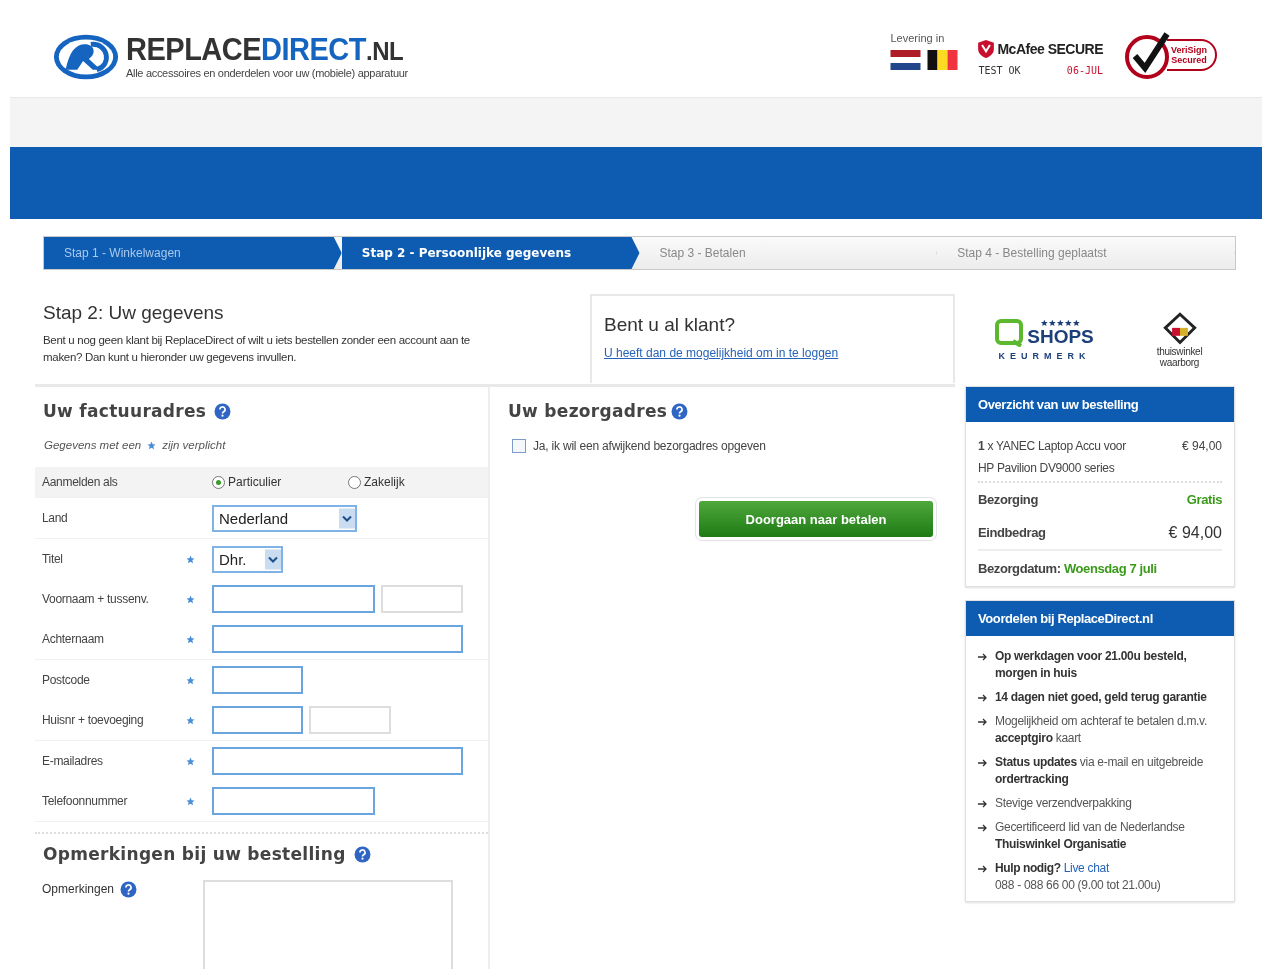 Image resolution: width=1262 pixels, height=969 pixels. Describe the element at coordinates (649, 446) in the screenshot. I see `checkbox-label: Ja, ik wil een afwijkend bezorgadres opgeven` at that location.